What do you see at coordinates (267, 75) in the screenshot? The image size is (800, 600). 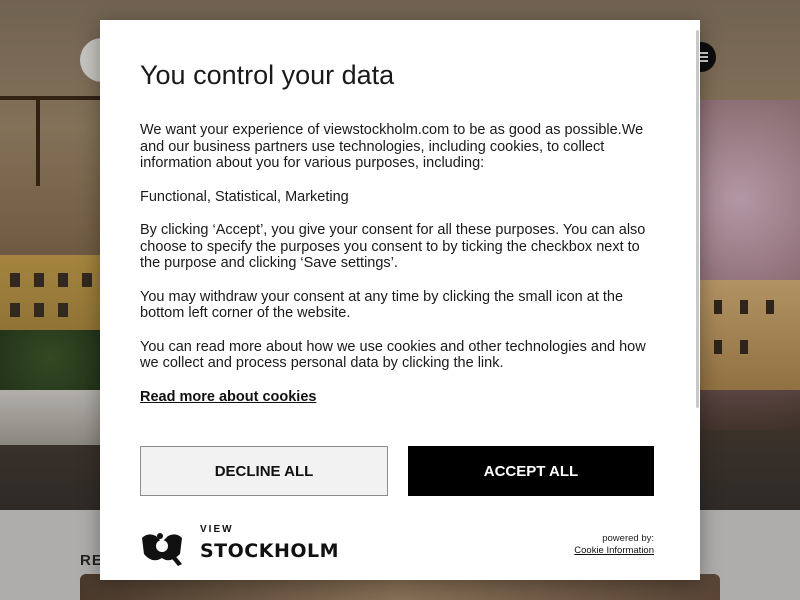 I see `dialog-title: You control your data` at bounding box center [267, 75].